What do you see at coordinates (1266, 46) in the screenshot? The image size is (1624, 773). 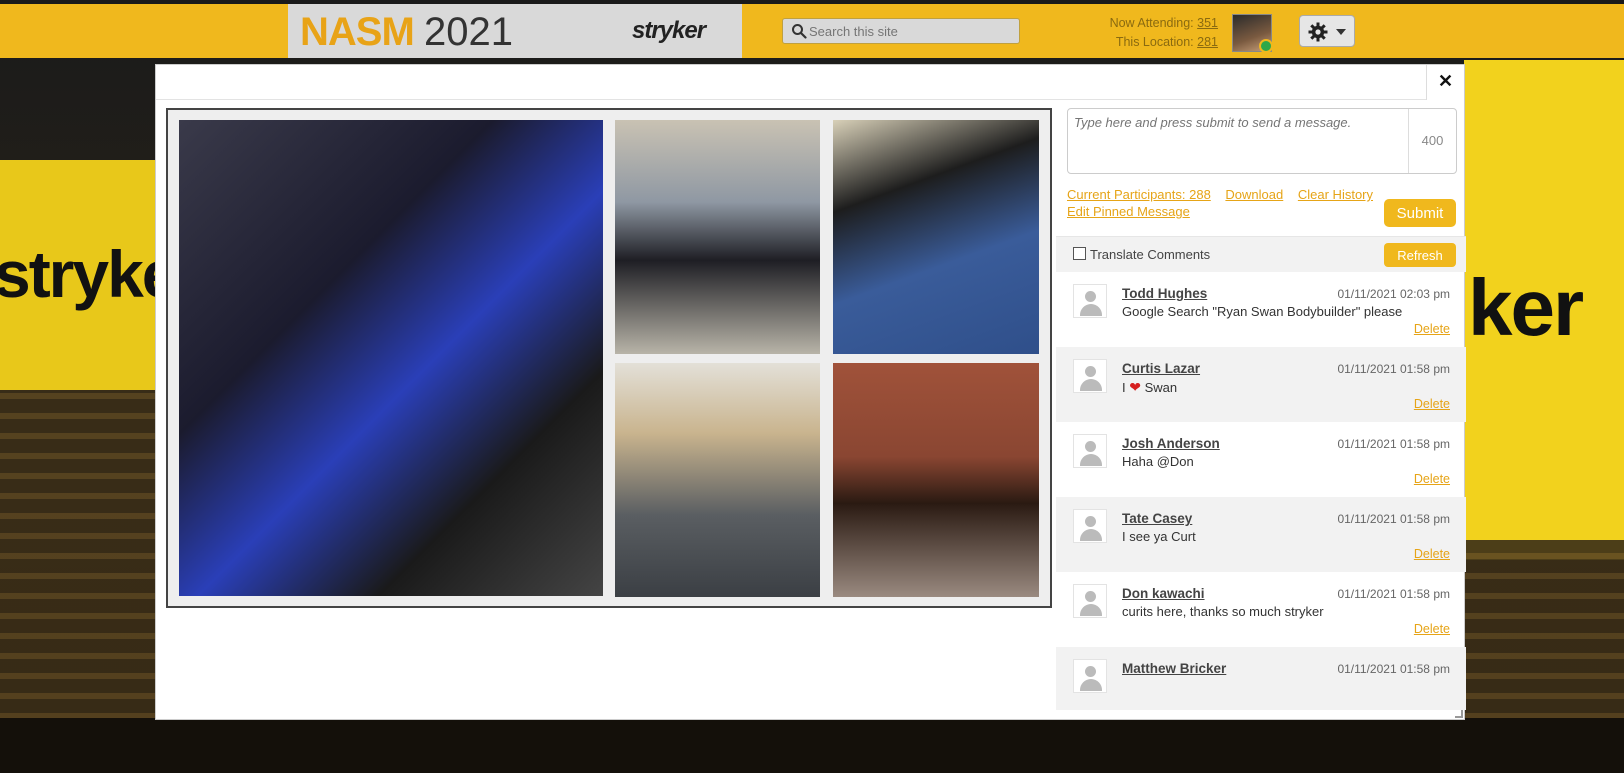 I see `online-check-icon` at bounding box center [1266, 46].